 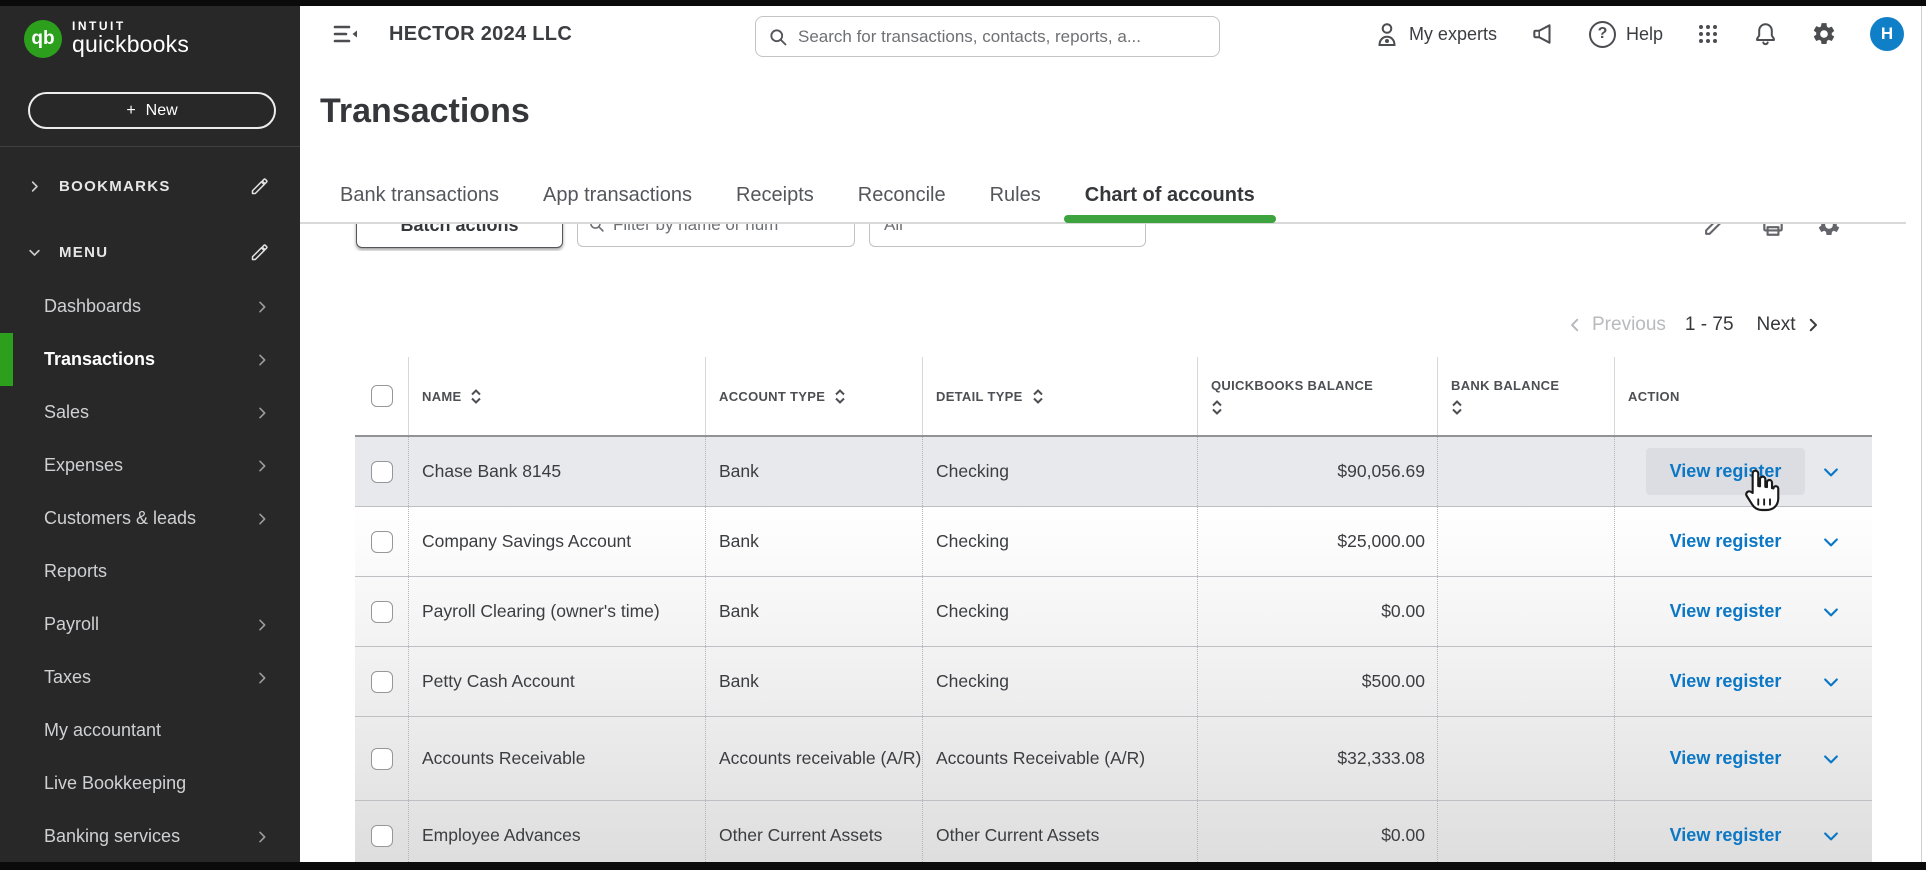 I want to click on next-page-button: Next, so click(x=1789, y=325).